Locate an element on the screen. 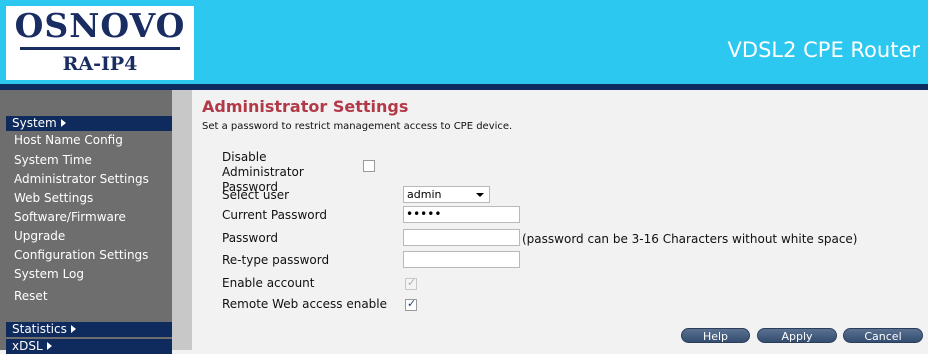  password-field is located at coordinates (461, 237).